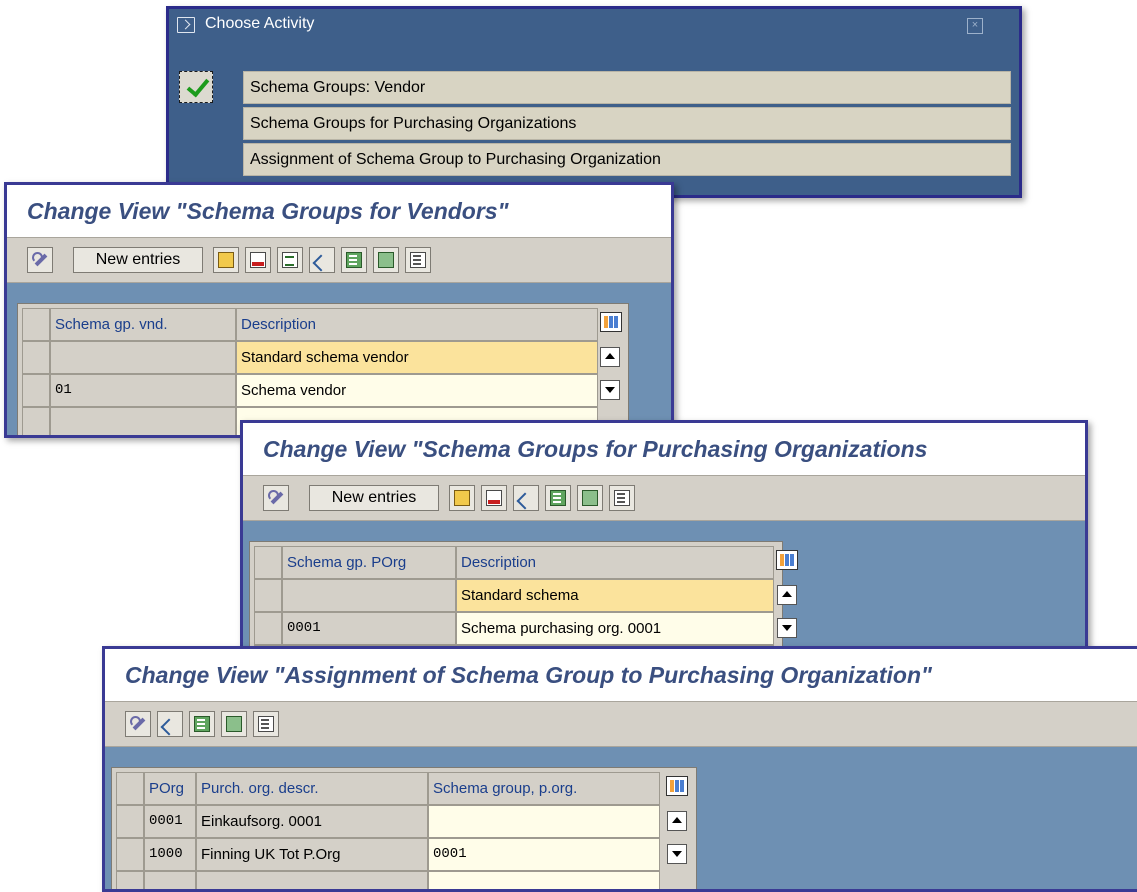  Describe the element at coordinates (417, 390) in the screenshot. I see `table-cell-input: Schema vendor` at that location.